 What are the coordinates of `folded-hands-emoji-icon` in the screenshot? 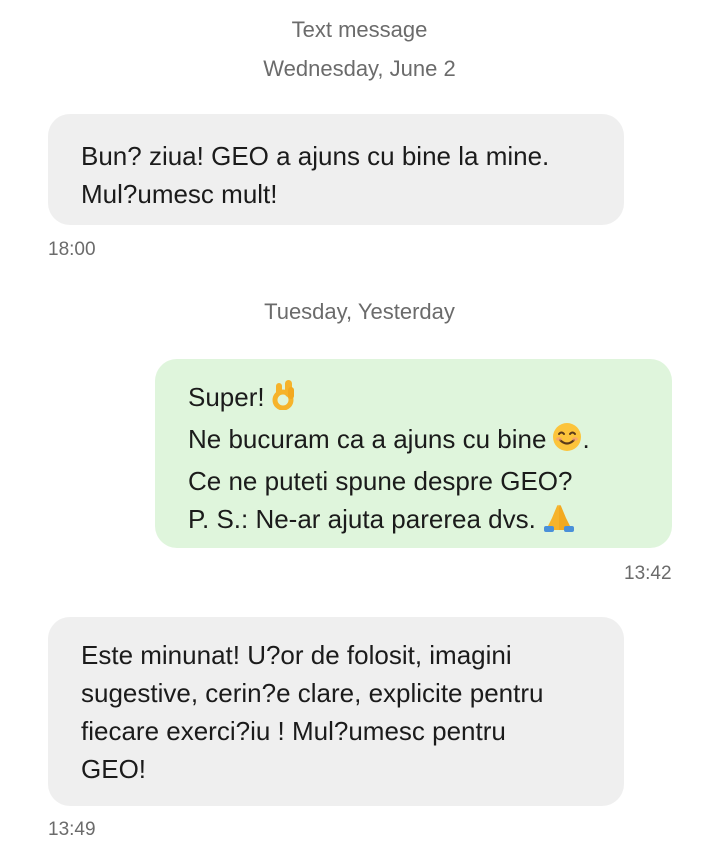 It's located at (559, 522).